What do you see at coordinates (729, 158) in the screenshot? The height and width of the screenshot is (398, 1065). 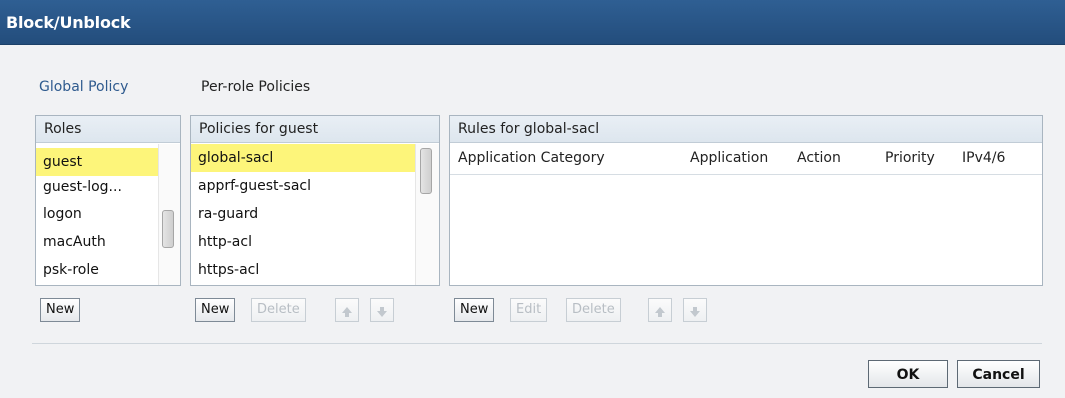 I see `column-application: Application` at bounding box center [729, 158].